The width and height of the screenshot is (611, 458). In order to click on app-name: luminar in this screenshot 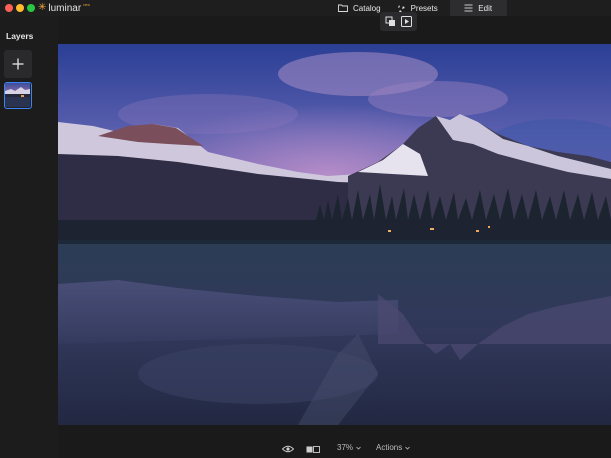, I will do `click(65, 8)`.